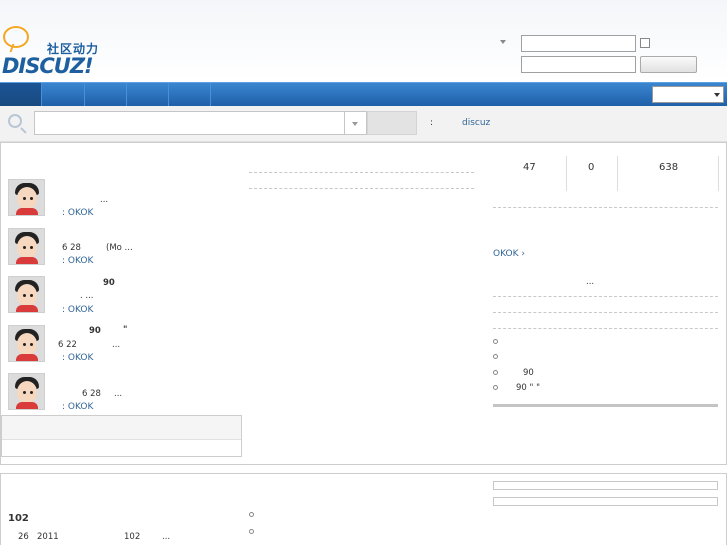 Image resolution: width=727 pixels, height=545 pixels. What do you see at coordinates (432, 123) in the screenshot?
I see `hot-search-label: :` at bounding box center [432, 123].